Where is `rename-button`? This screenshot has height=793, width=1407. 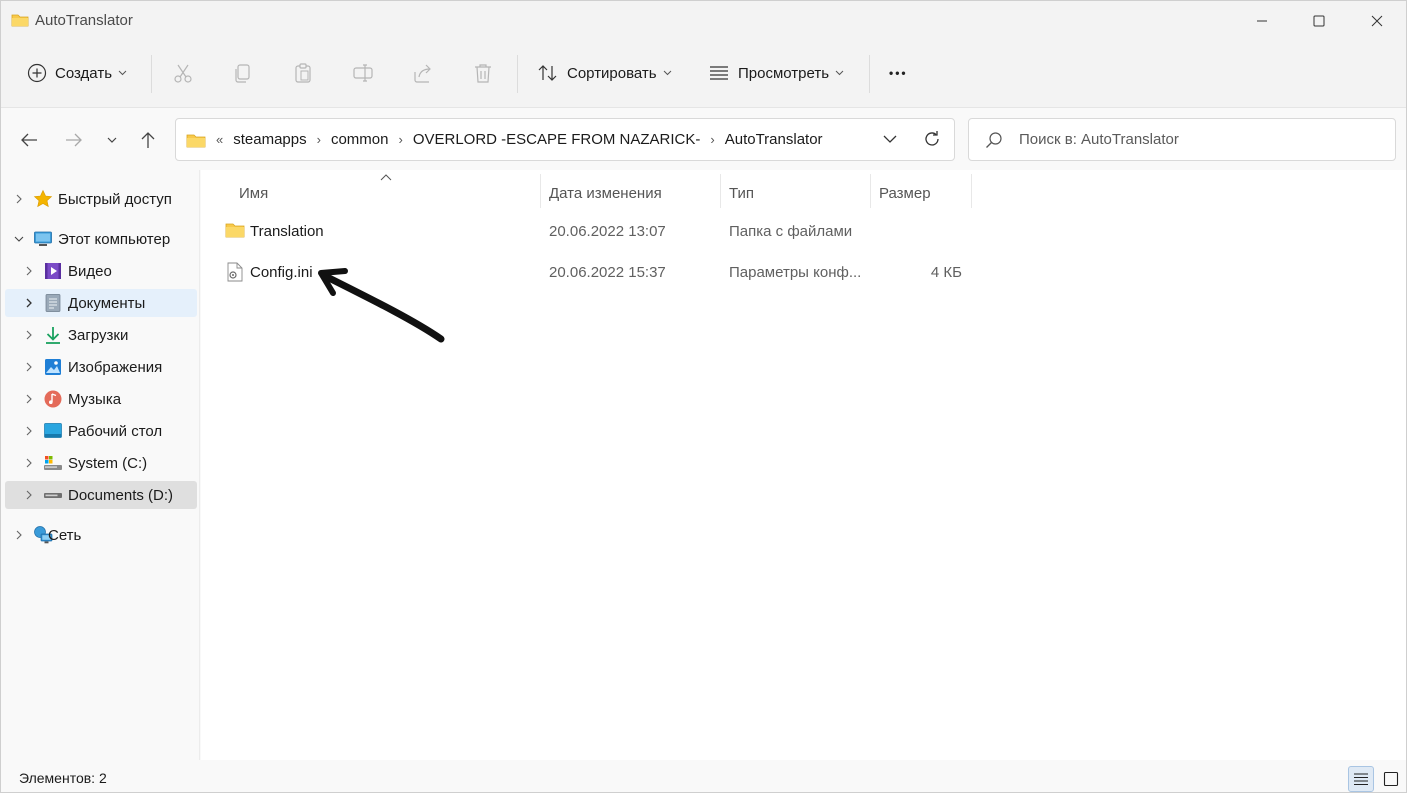
rename-button is located at coordinates (363, 73).